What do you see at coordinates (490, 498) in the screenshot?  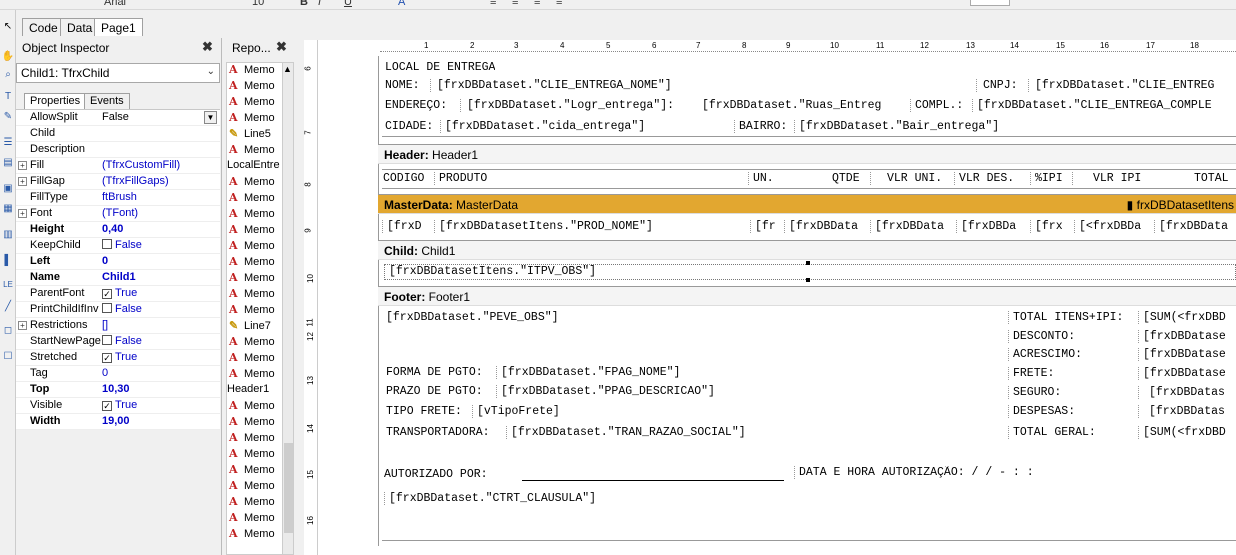 I see `clausula-memo: [frxDBDataset."CTRT_CLAUSULA"]` at bounding box center [490, 498].